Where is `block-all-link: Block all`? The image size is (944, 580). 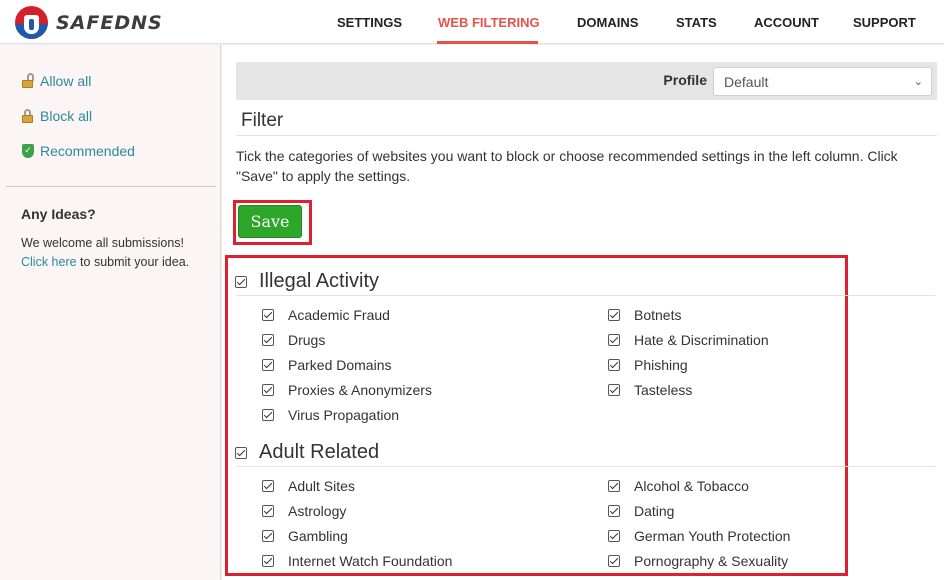
block-all-link: Block all is located at coordinates (56, 116).